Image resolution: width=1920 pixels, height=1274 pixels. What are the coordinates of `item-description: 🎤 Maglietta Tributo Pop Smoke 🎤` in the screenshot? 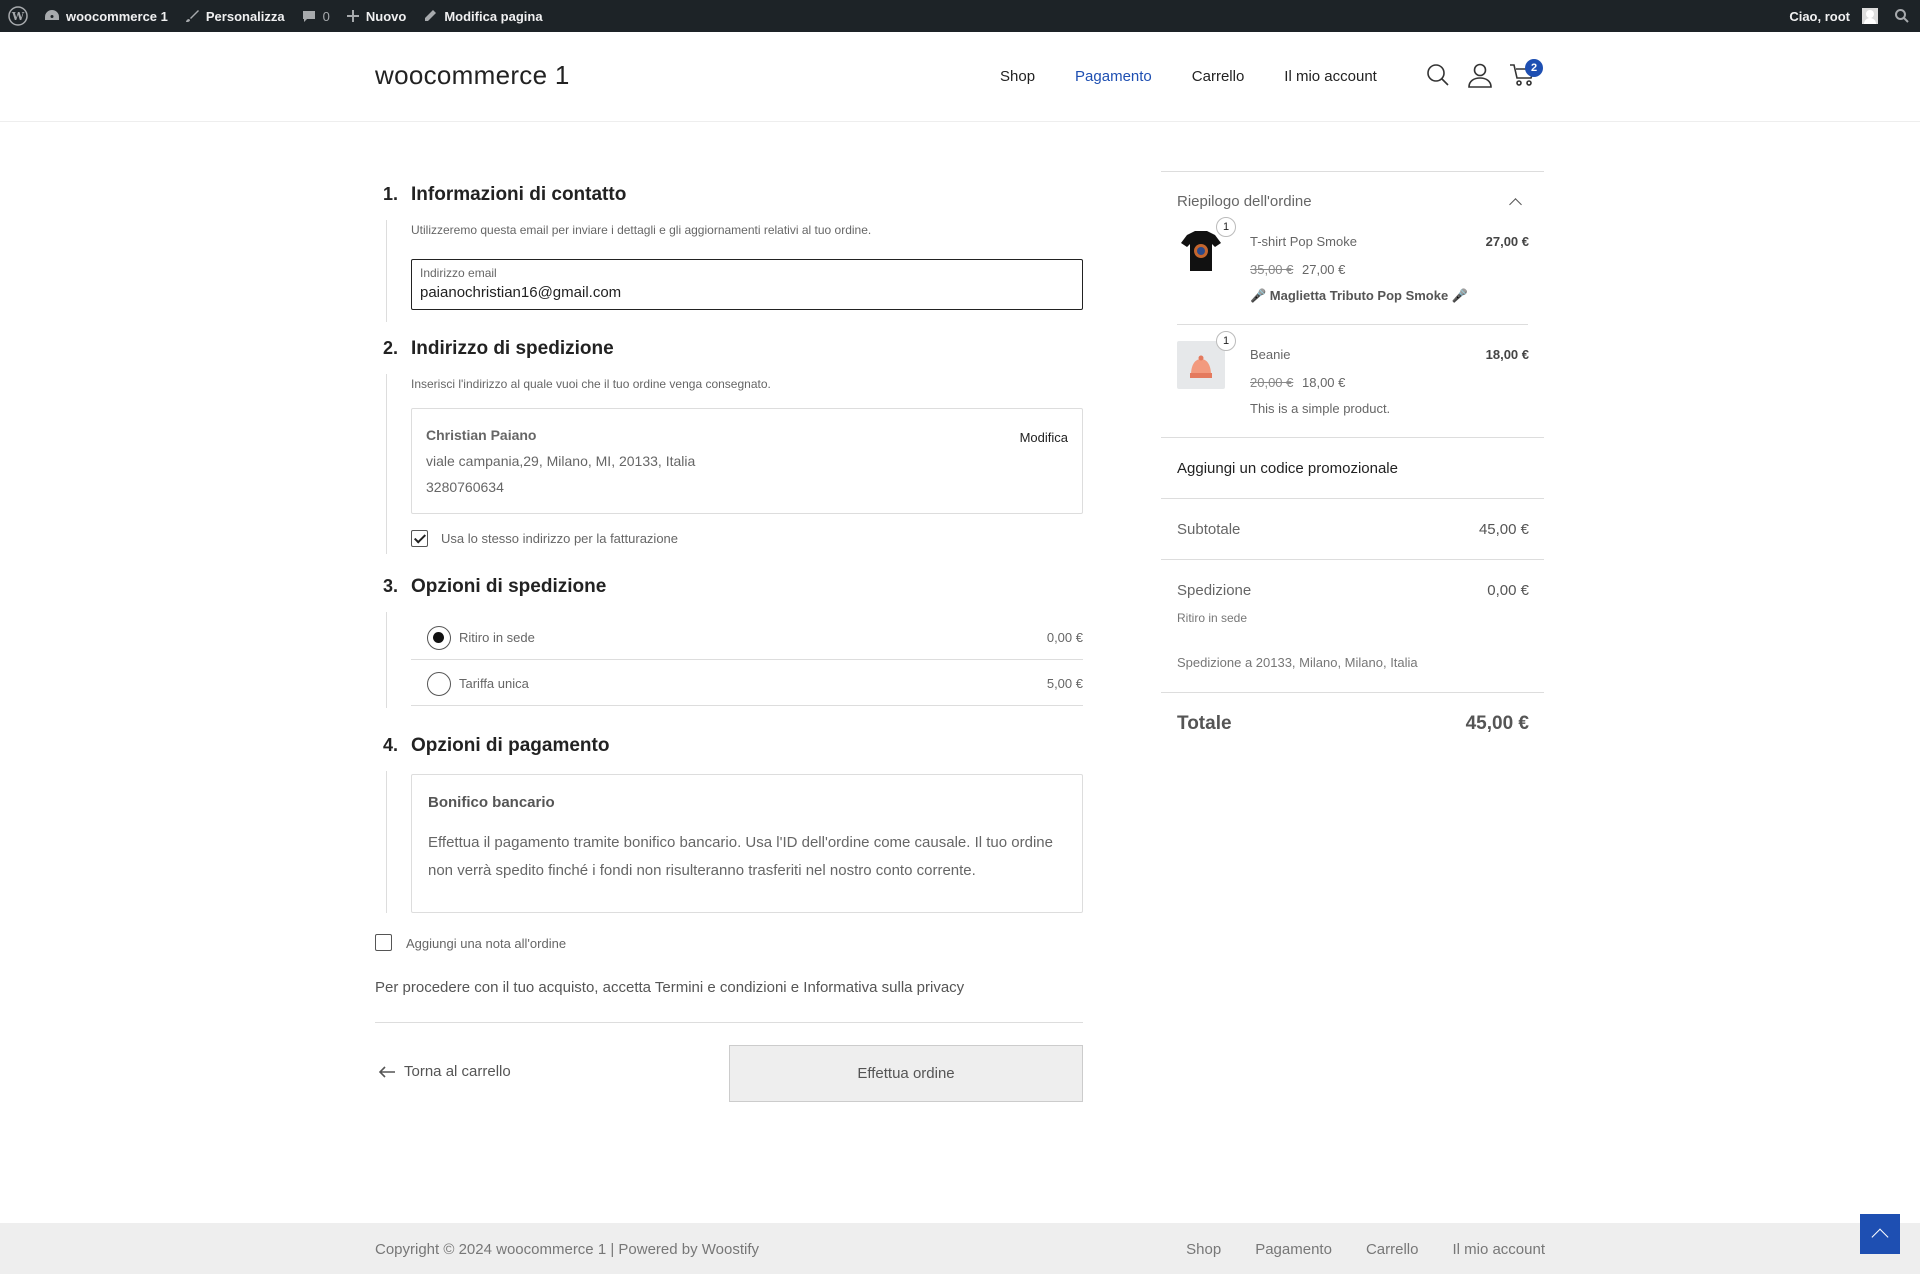 It's located at (1359, 295).